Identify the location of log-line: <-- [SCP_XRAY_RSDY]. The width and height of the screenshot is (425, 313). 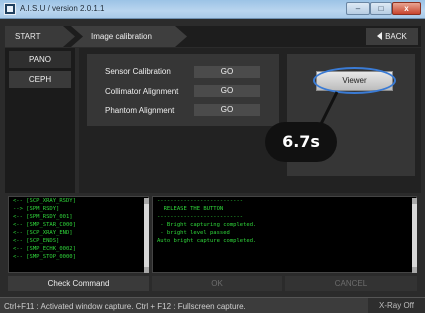
(44, 201).